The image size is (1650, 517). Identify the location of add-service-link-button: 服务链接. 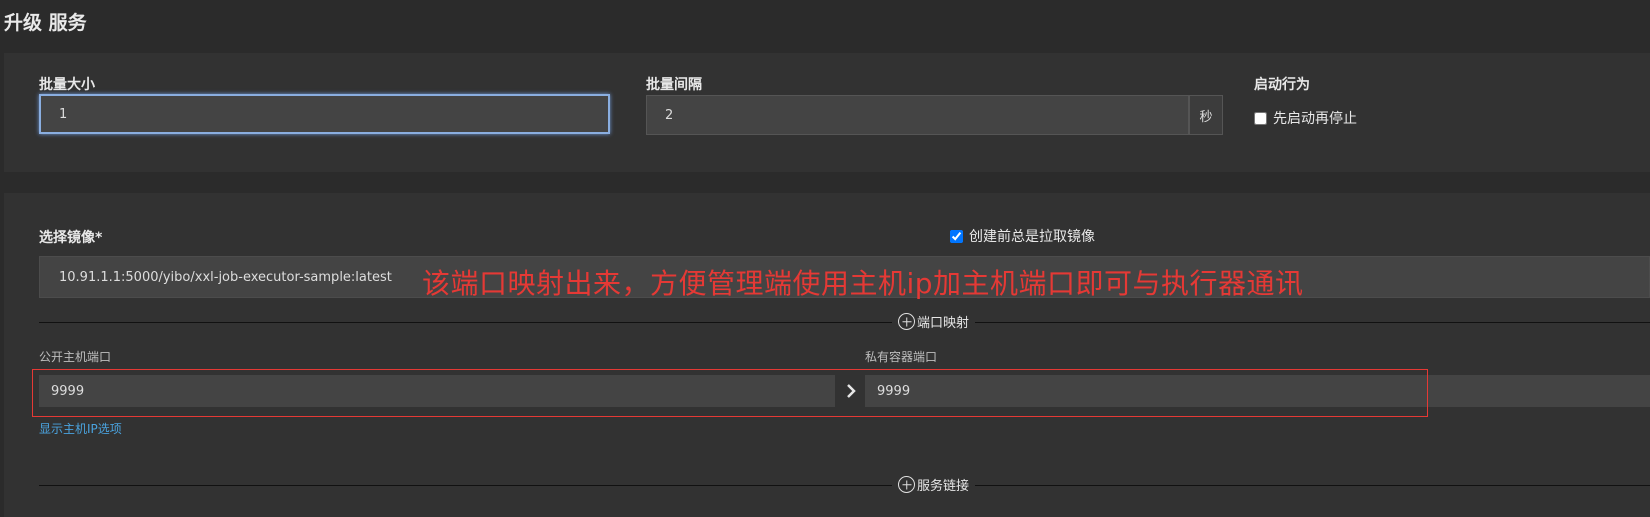
(934, 484).